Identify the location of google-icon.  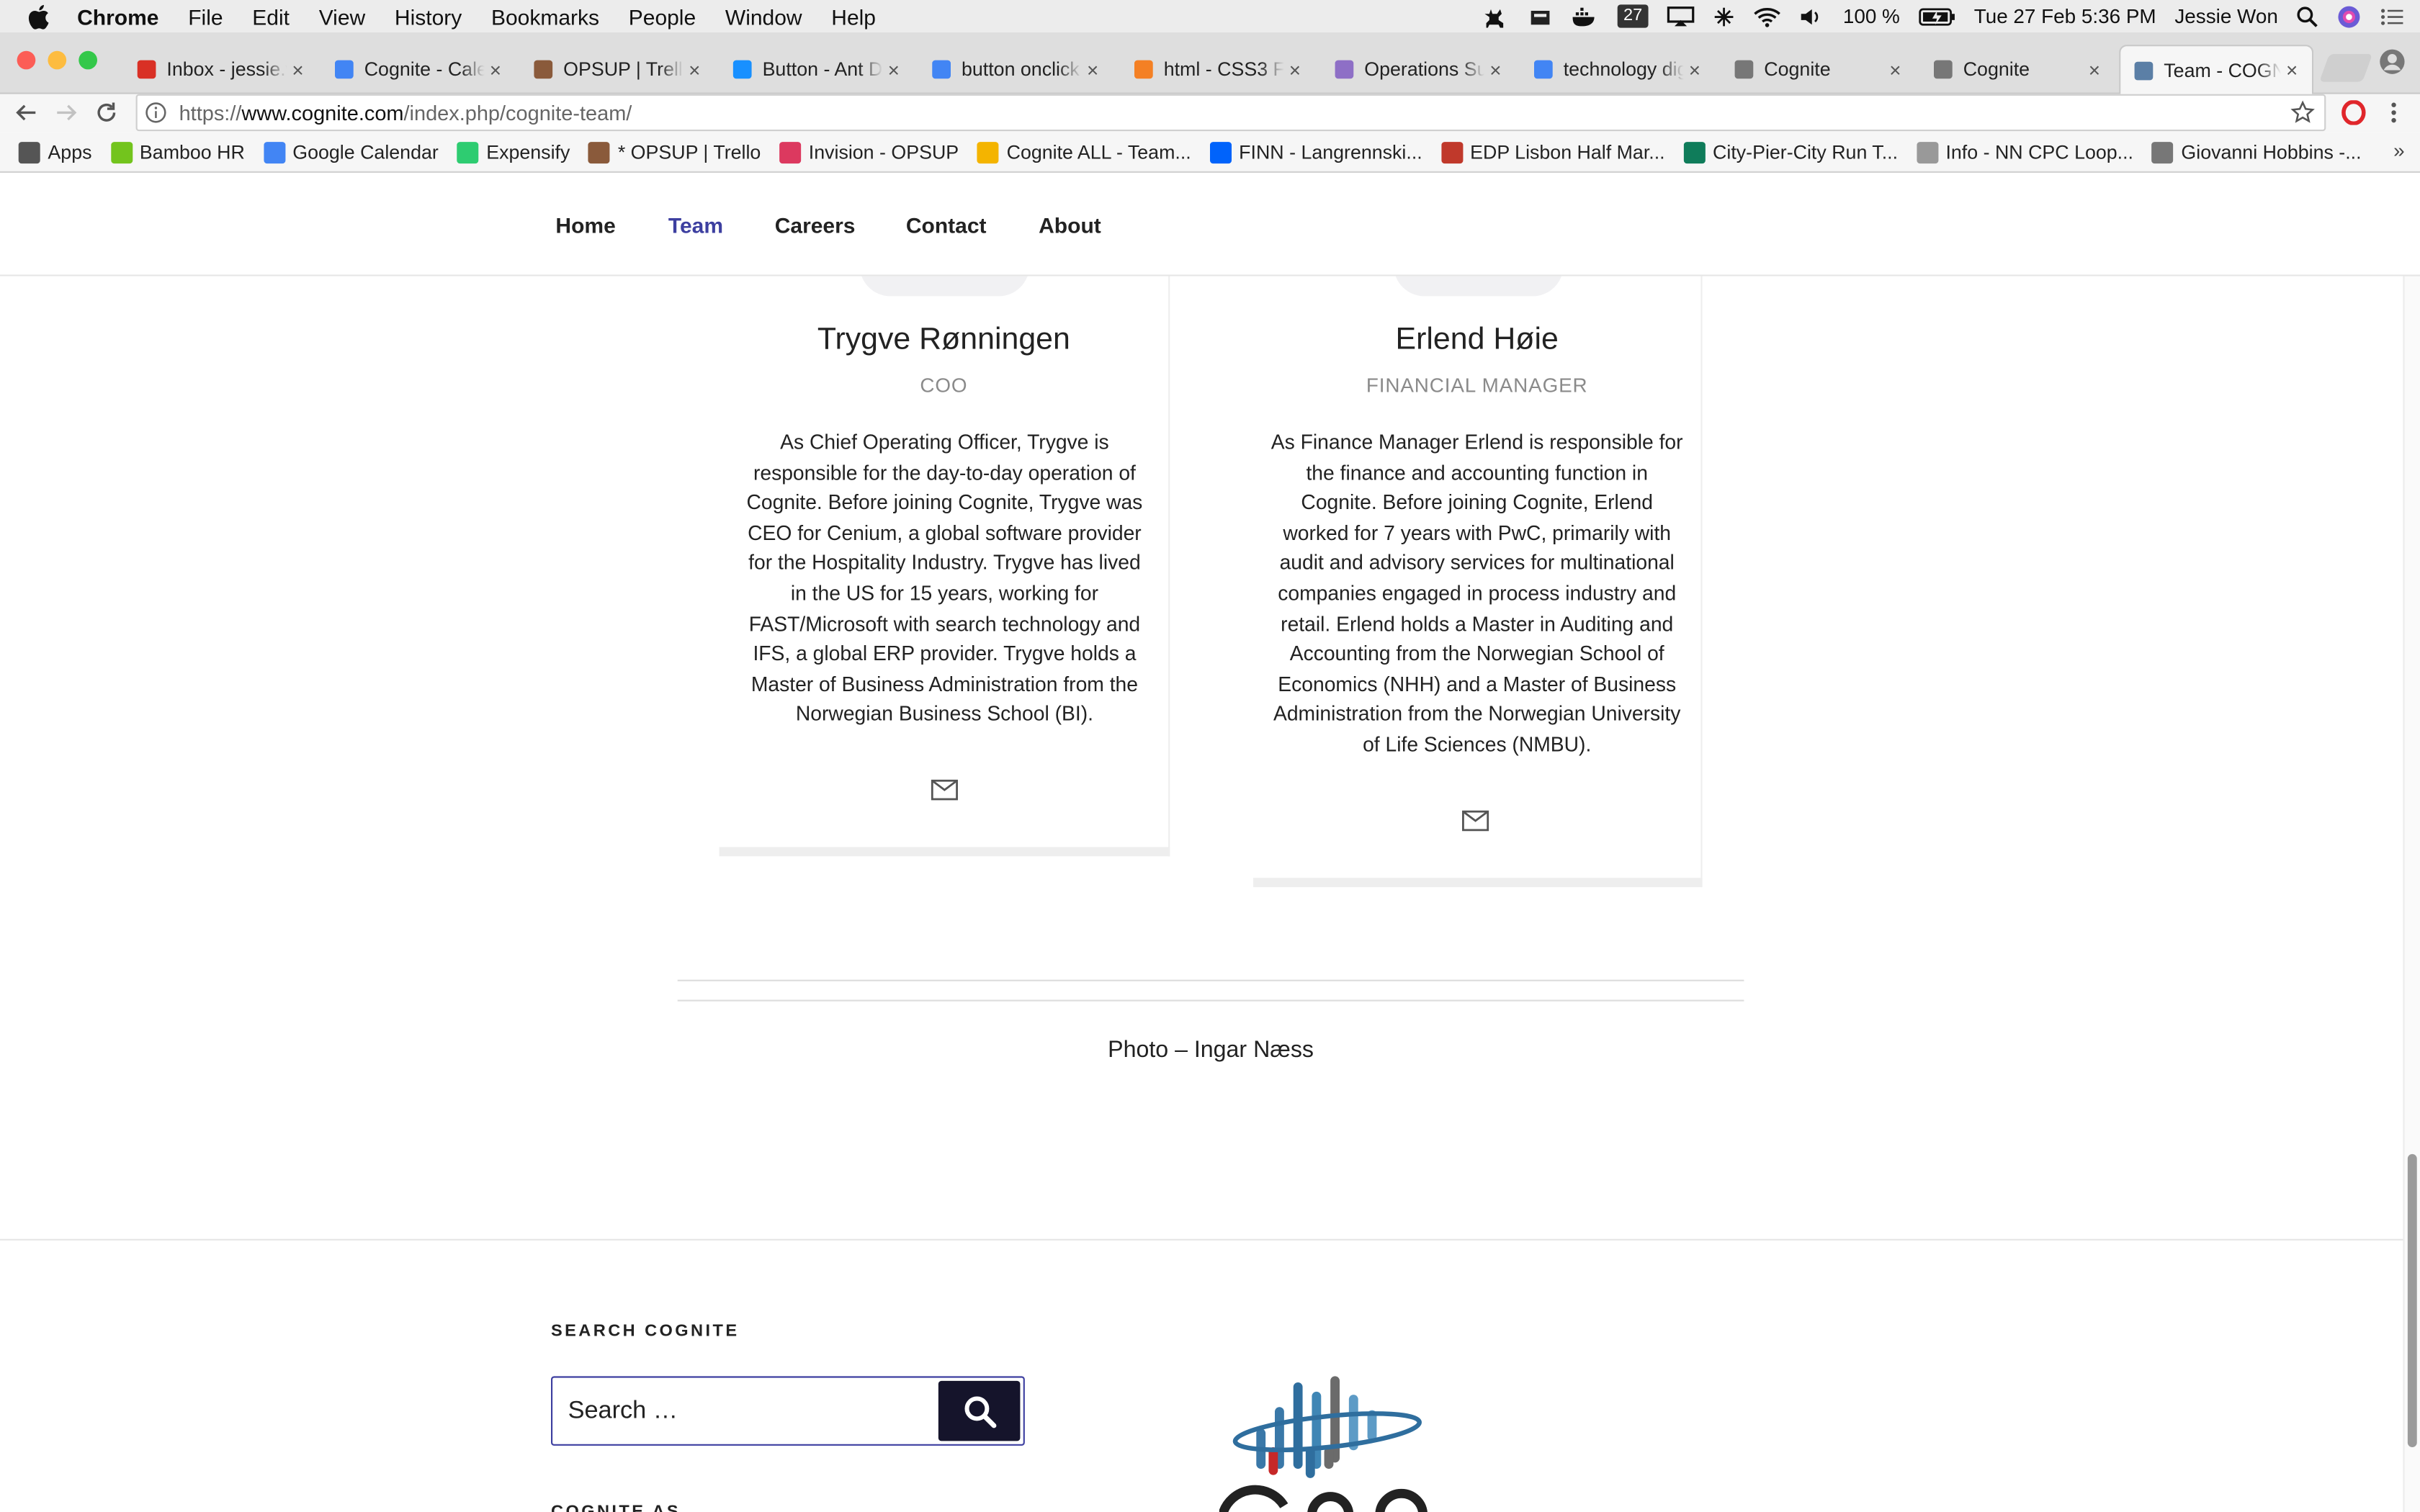
(941, 69).